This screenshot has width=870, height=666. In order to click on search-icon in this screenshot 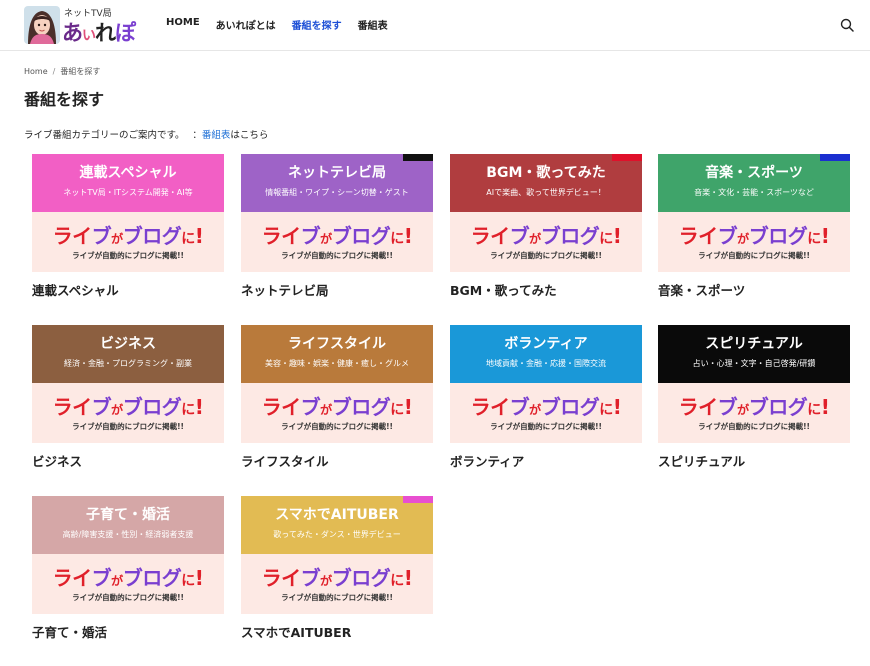, I will do `click(847, 25)`.